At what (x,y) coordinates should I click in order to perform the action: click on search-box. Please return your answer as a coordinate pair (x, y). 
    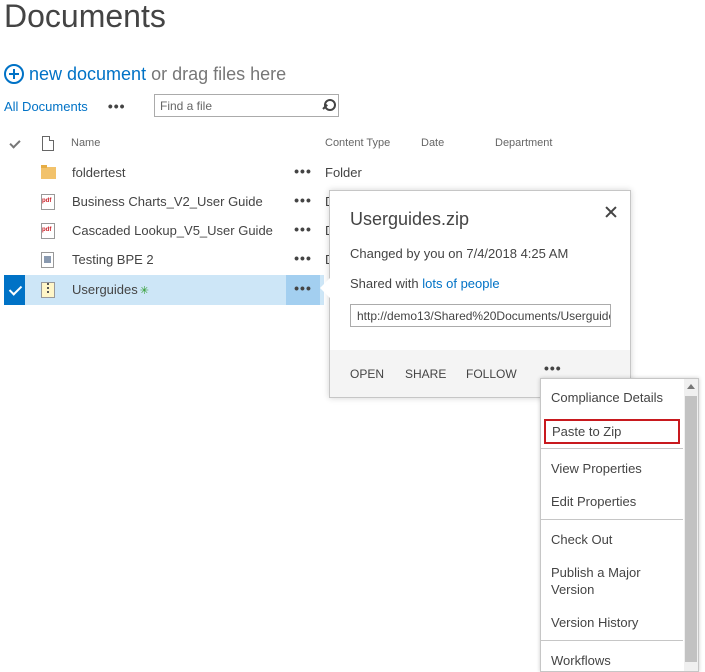
    Looking at the image, I should click on (246, 105).